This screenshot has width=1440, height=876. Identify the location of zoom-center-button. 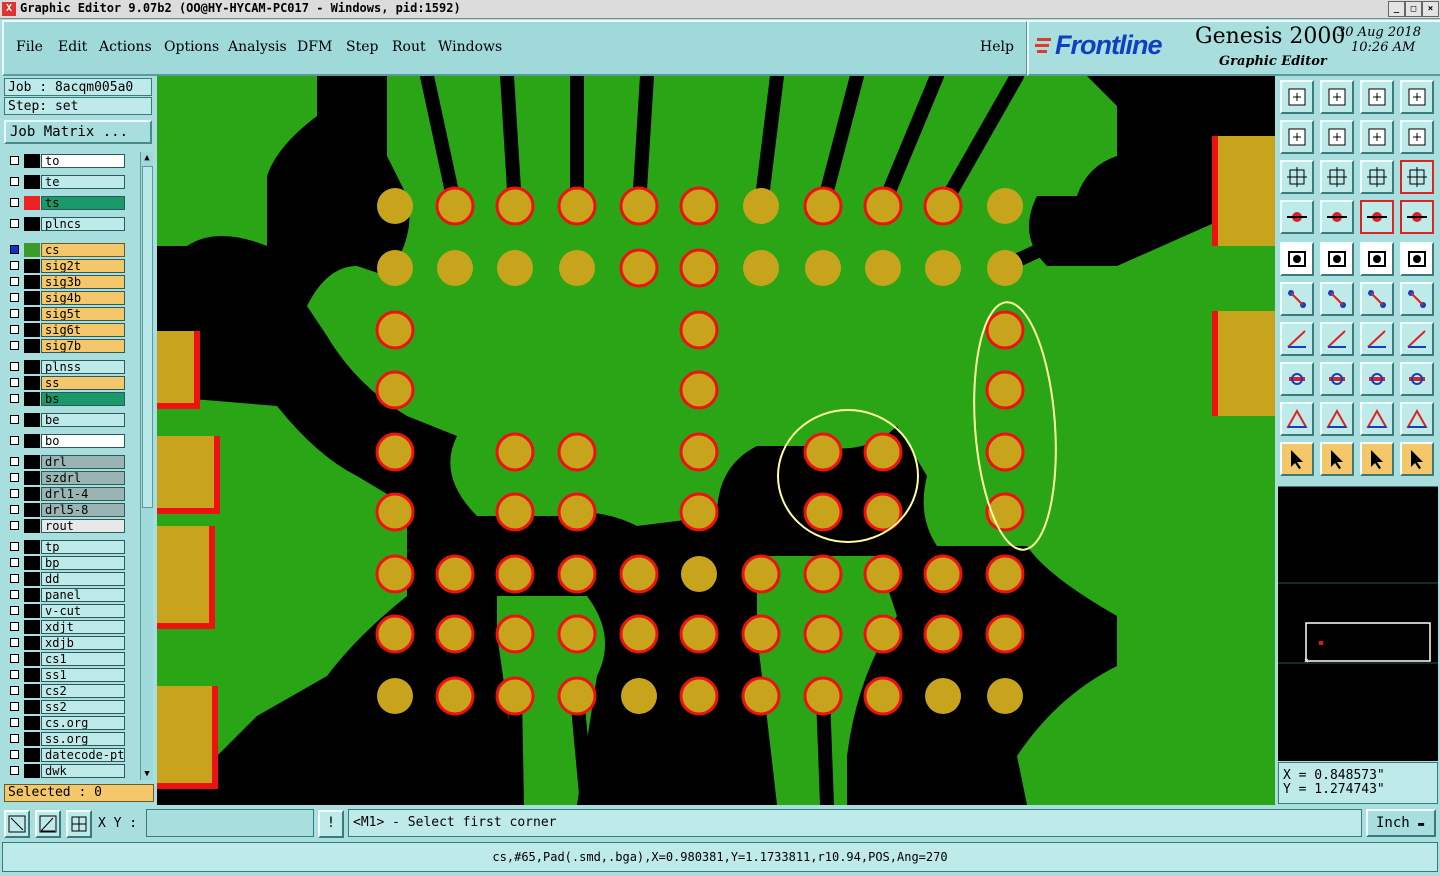
(1337, 177).